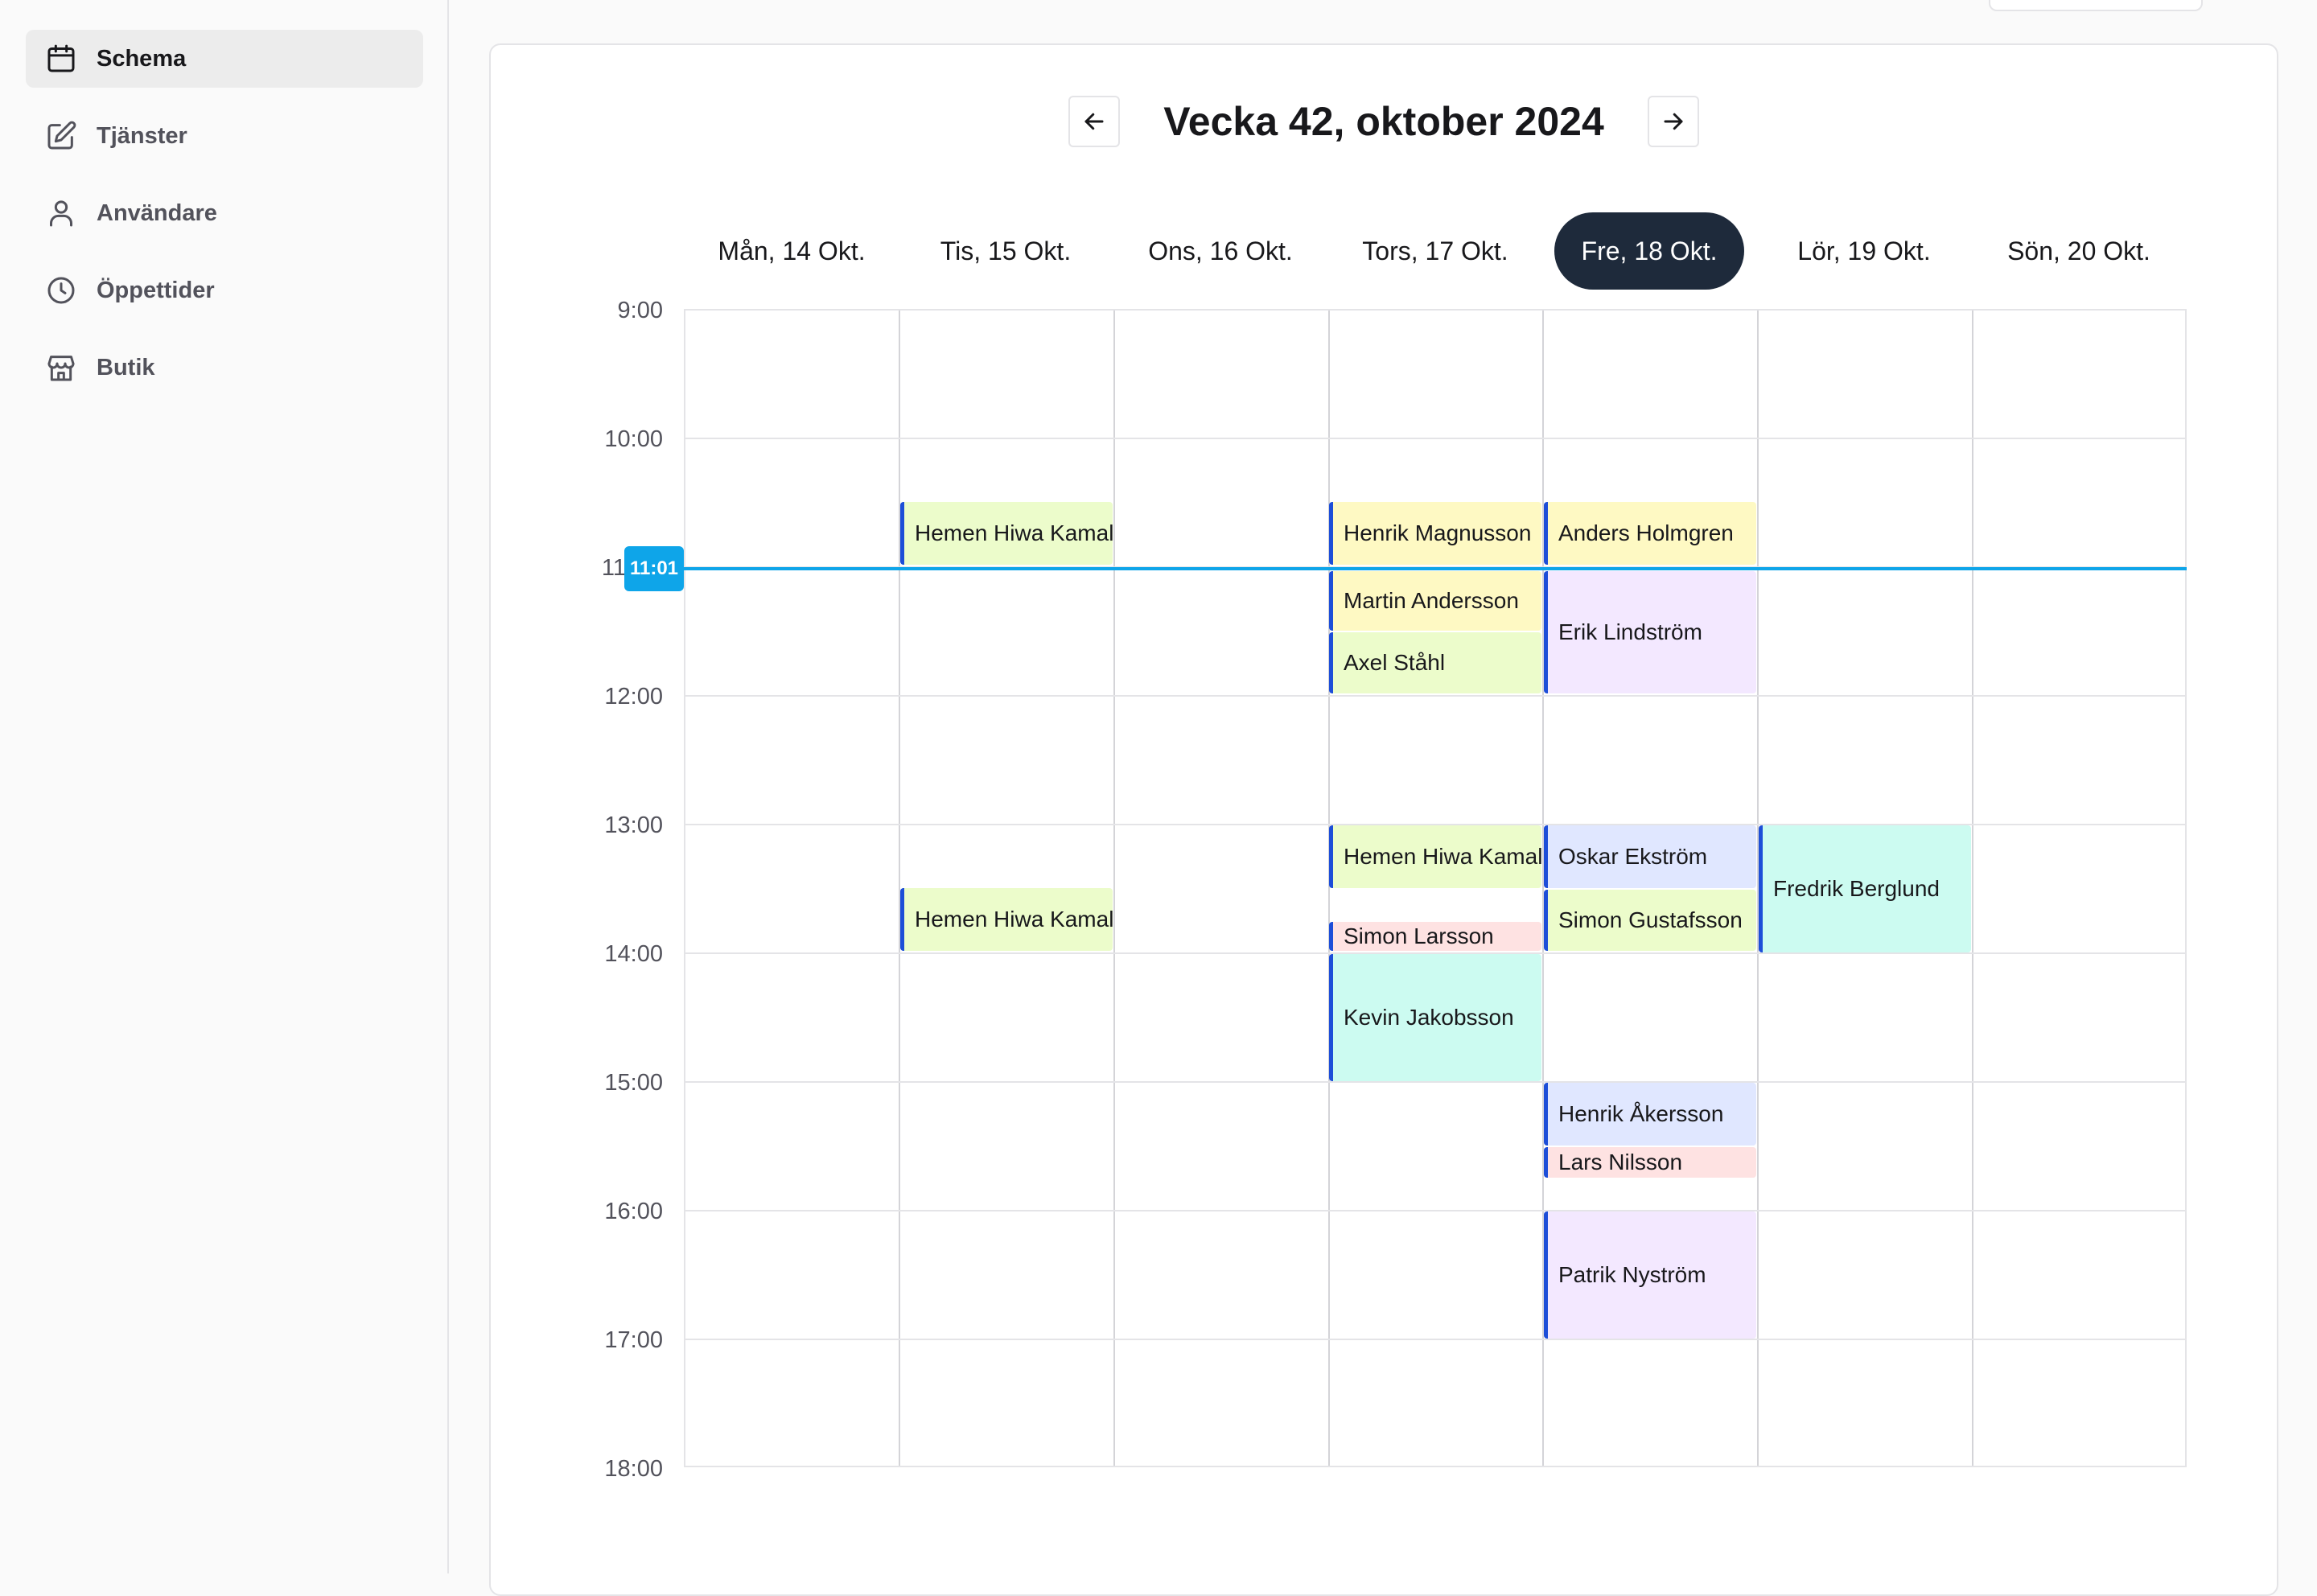  What do you see at coordinates (1650, 533) in the screenshot?
I see `appointment-event: Anders Holmgren` at bounding box center [1650, 533].